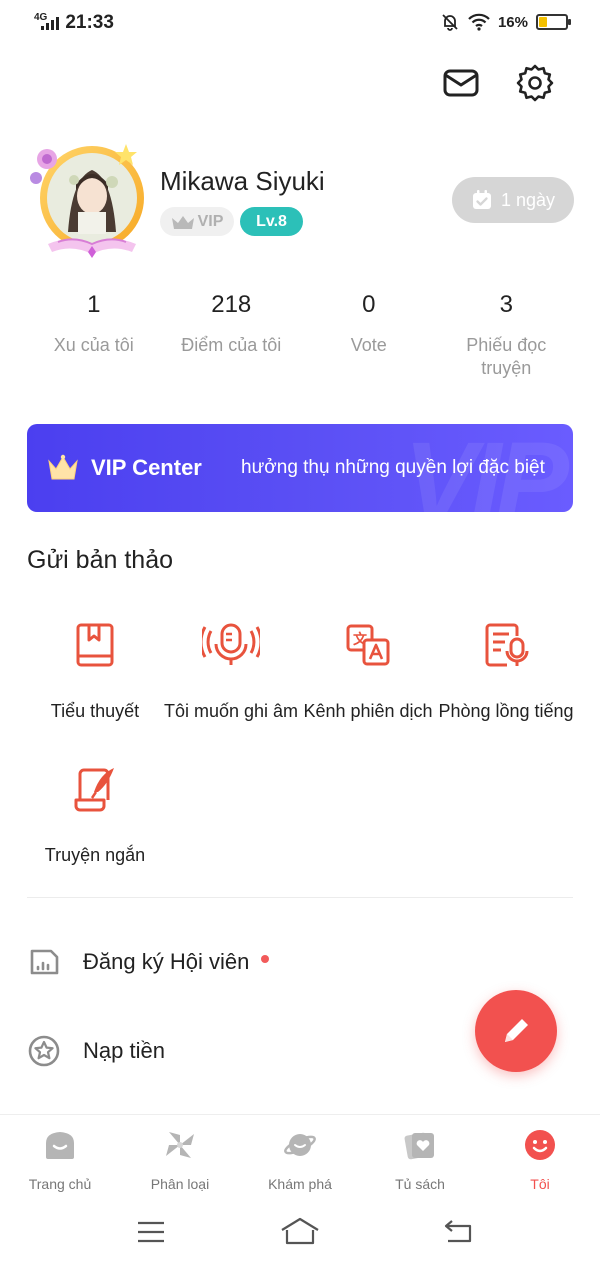 The height and width of the screenshot is (1267, 600). I want to click on pencil-icon, so click(516, 1030).